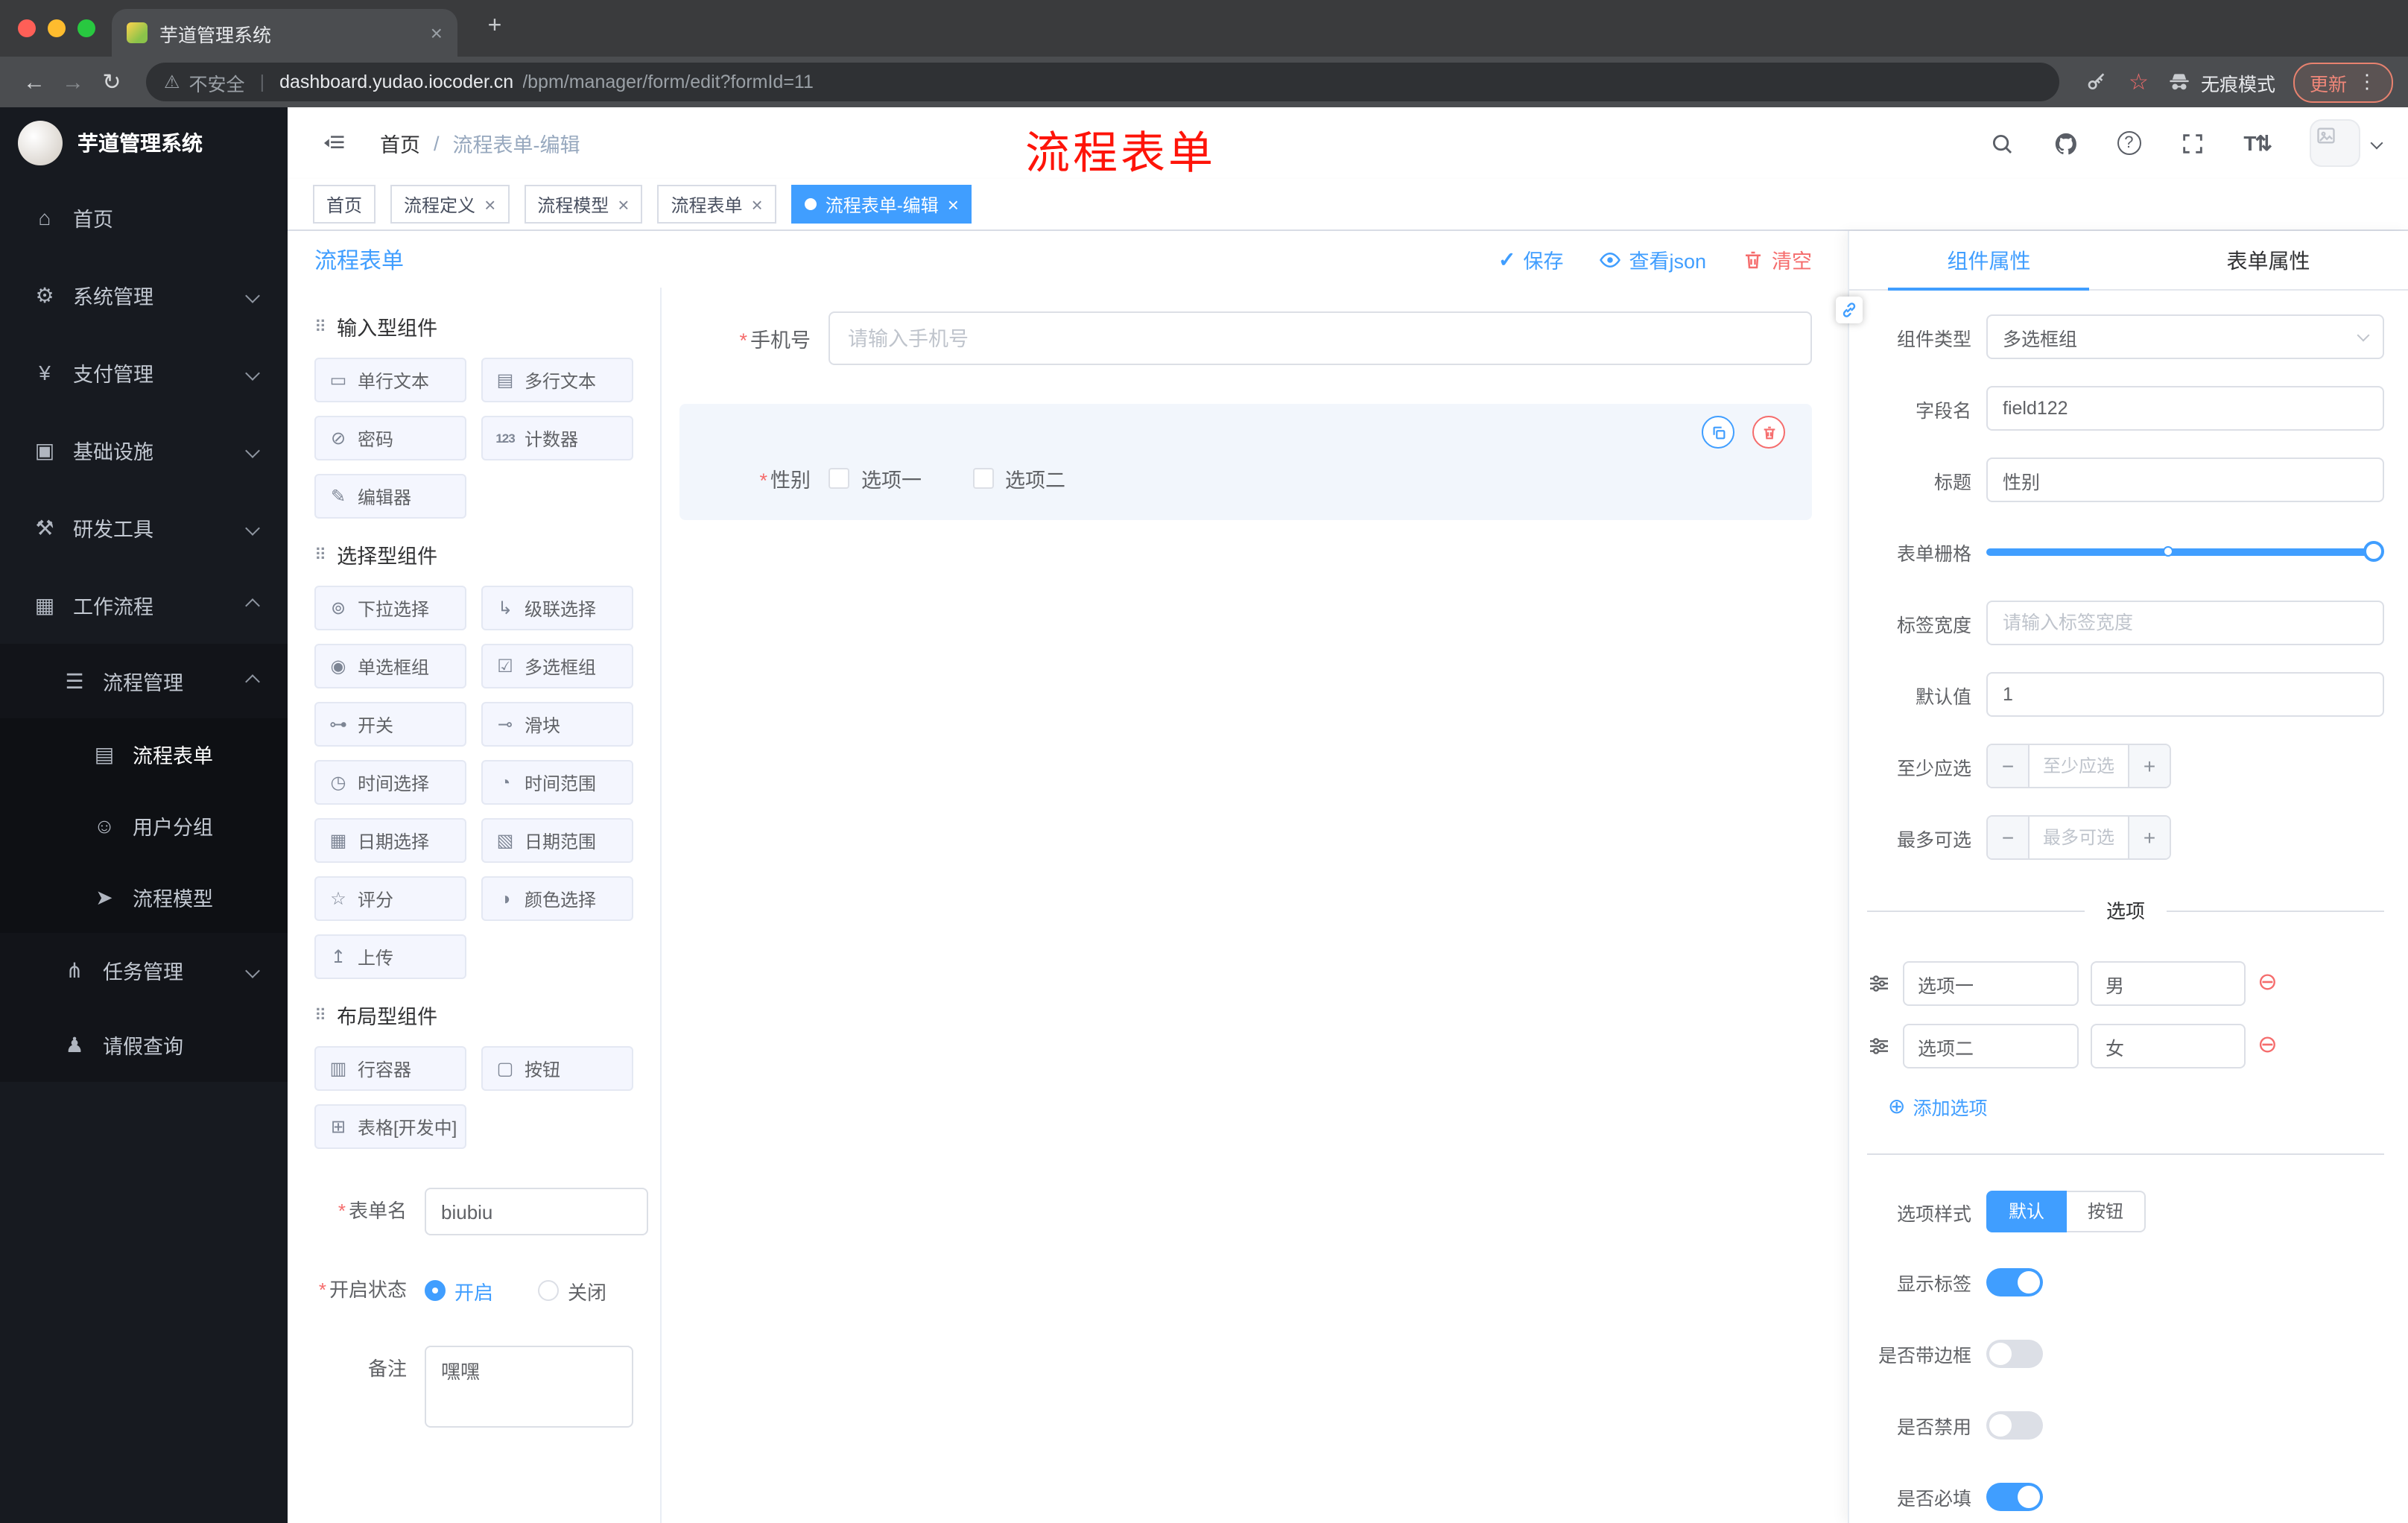 Image resolution: width=2408 pixels, height=1523 pixels. I want to click on min-select-input, so click(2079, 766).